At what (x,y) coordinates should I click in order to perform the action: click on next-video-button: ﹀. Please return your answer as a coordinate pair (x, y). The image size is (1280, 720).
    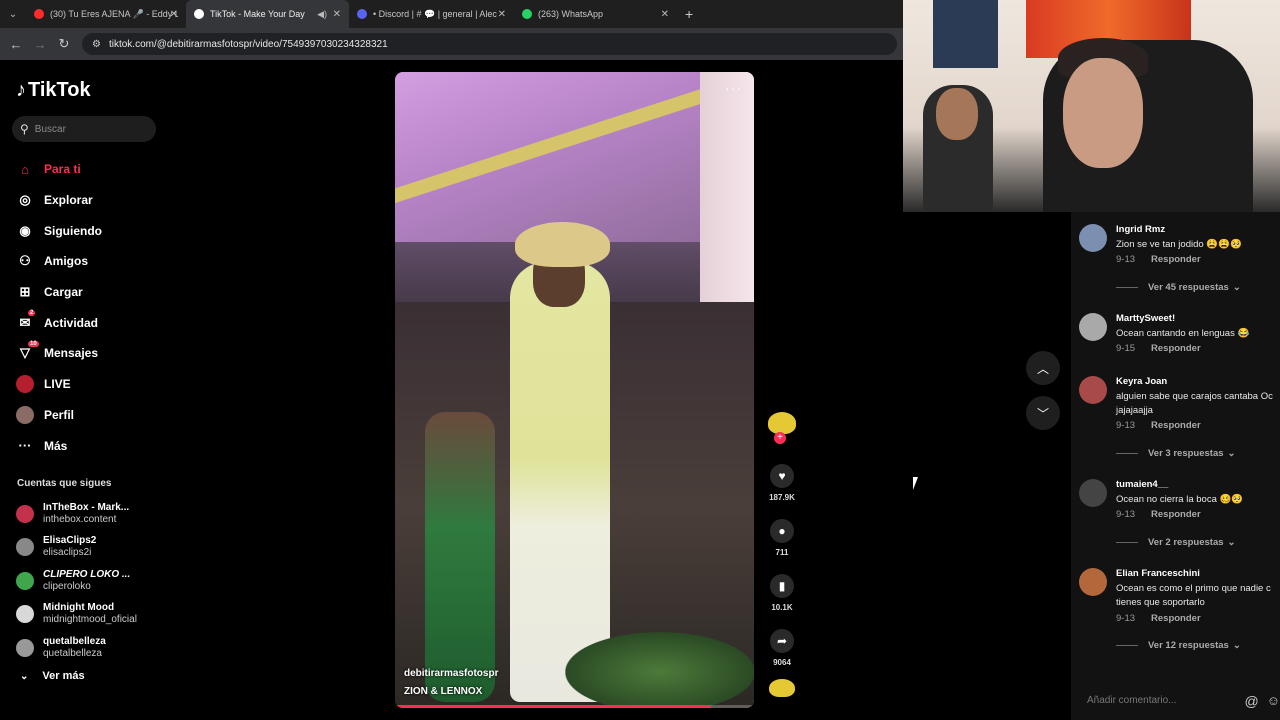
    Looking at the image, I should click on (1043, 413).